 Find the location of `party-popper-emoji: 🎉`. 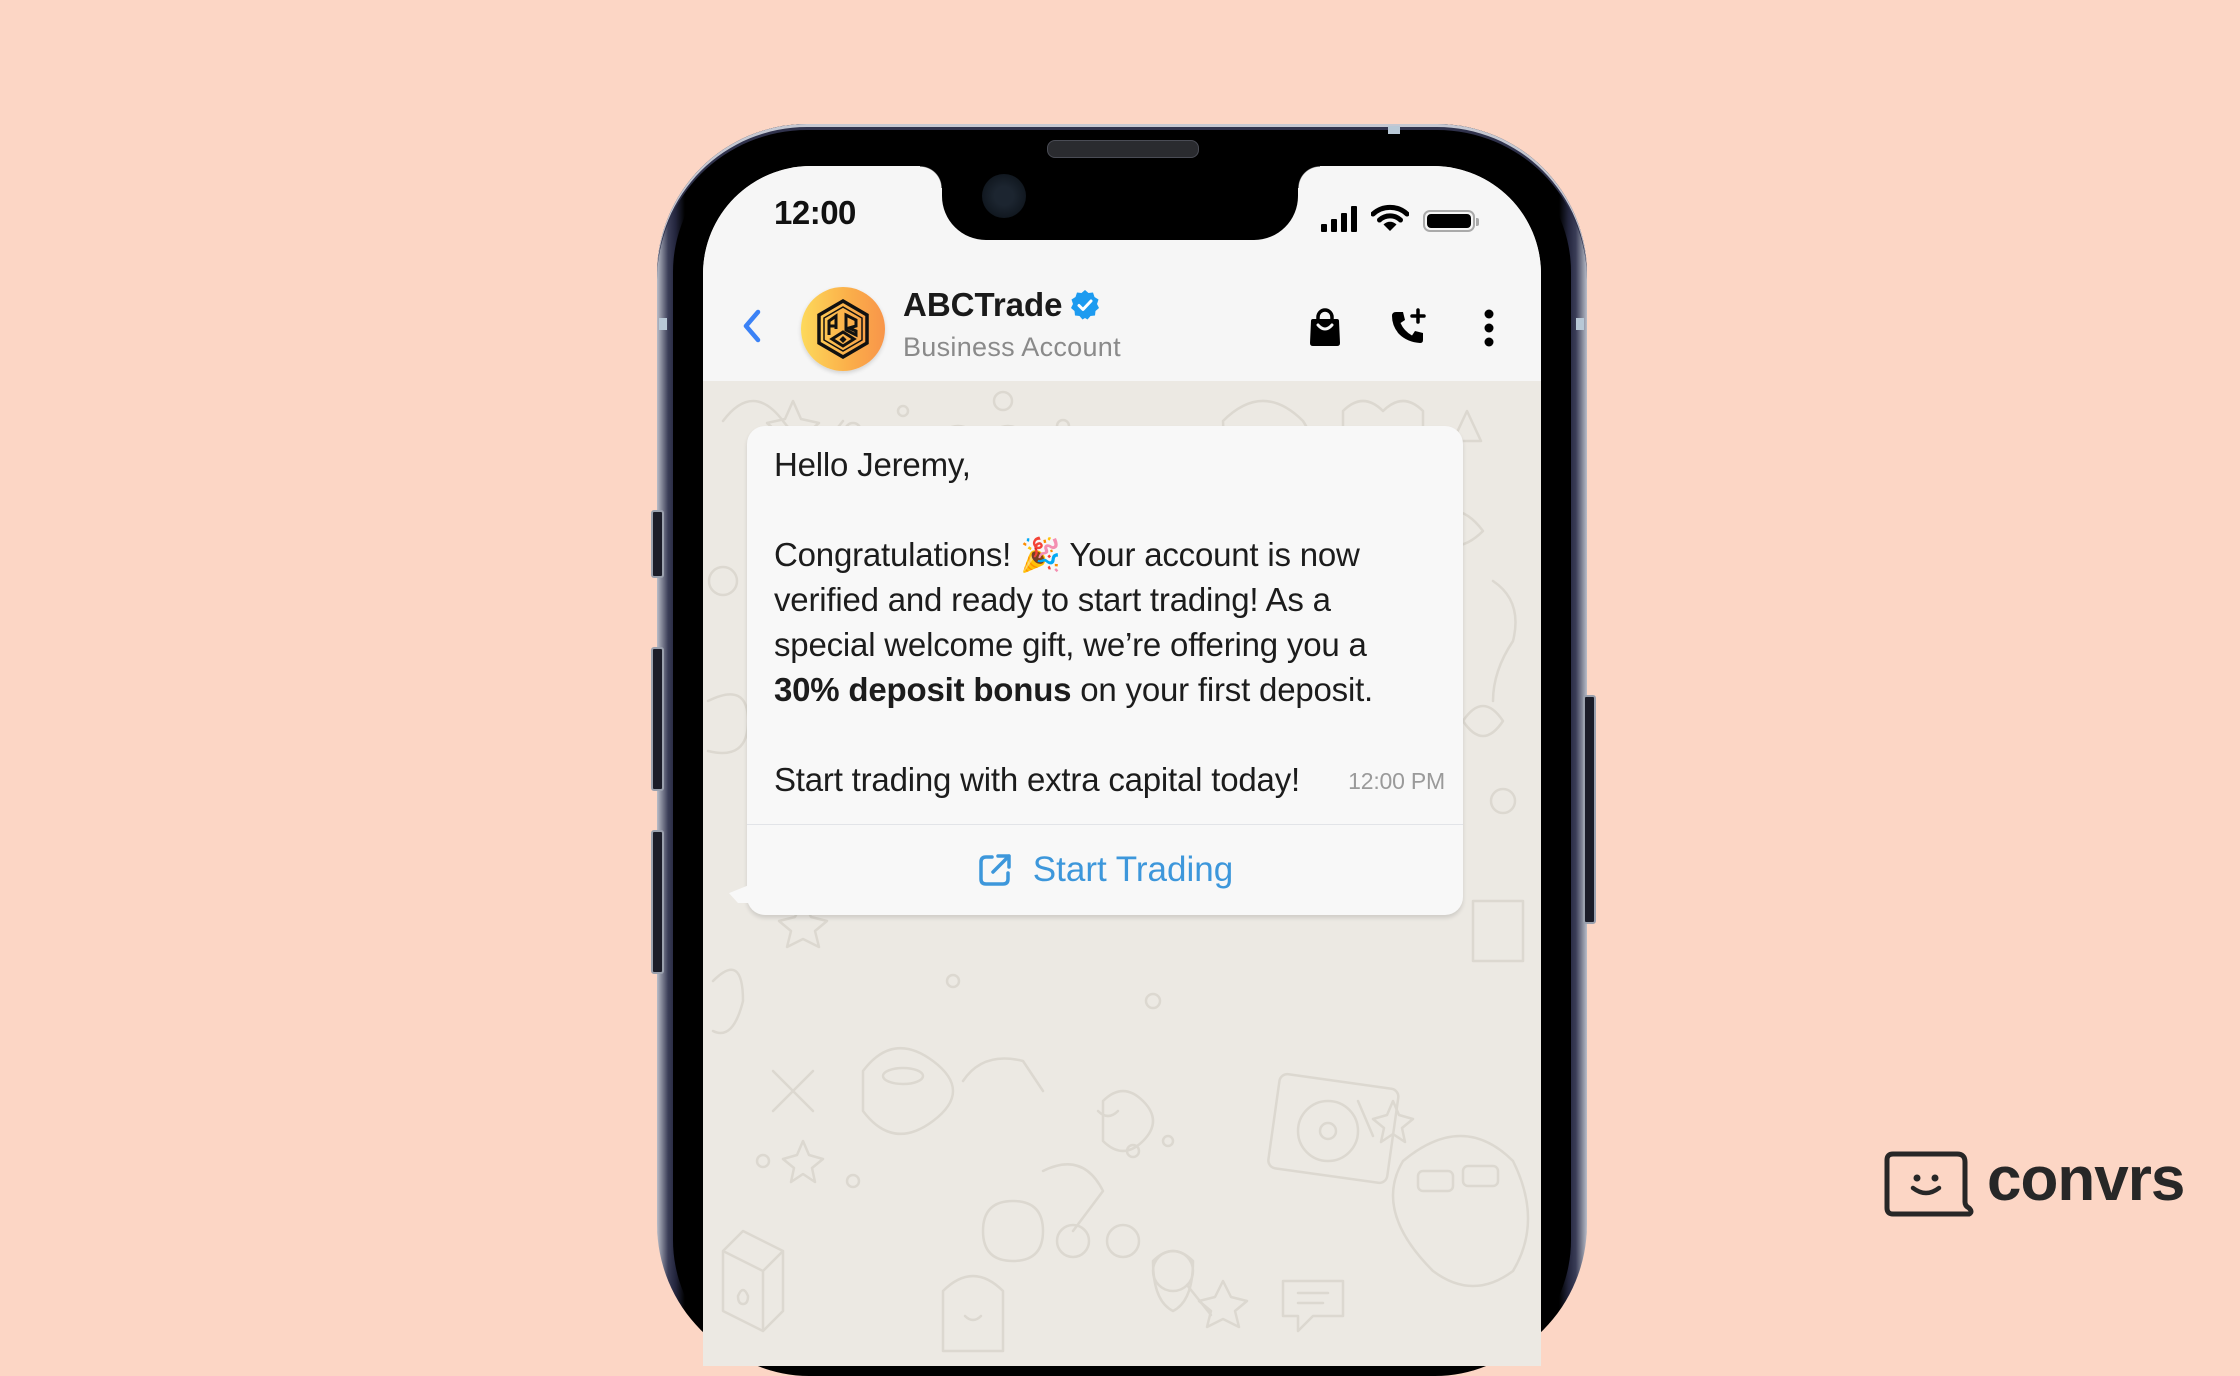

party-popper-emoji: 🎉 is located at coordinates (1040, 554).